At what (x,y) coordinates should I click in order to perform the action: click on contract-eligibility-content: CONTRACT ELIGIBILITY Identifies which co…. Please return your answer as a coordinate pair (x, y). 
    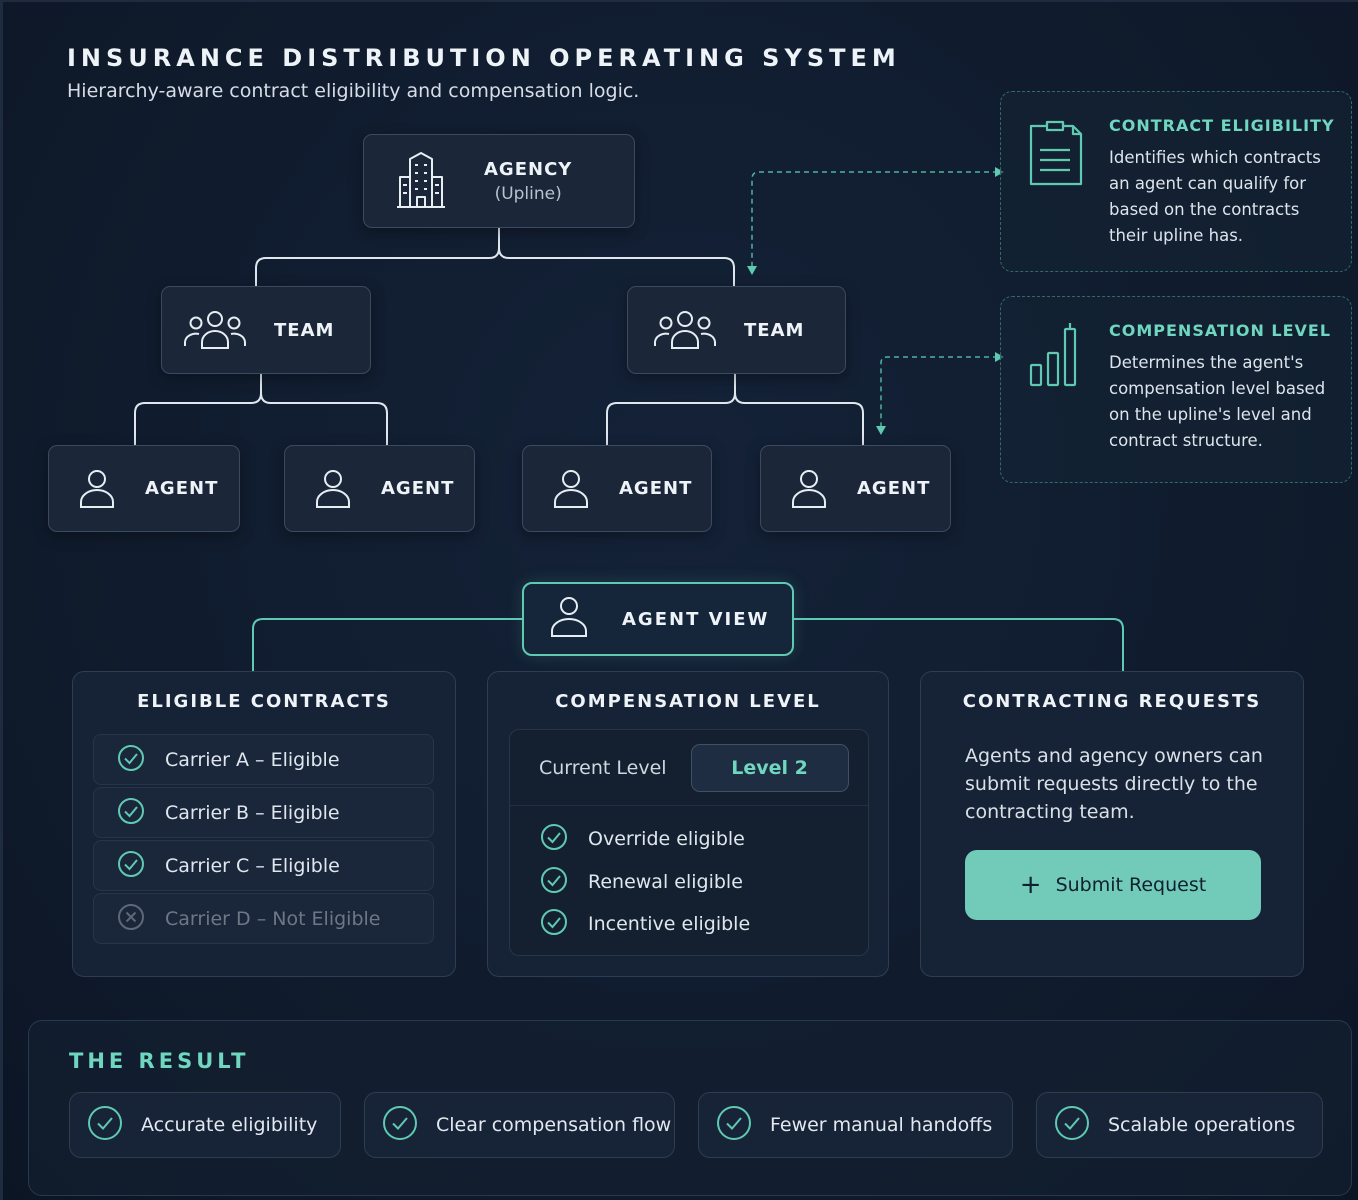
    Looking at the image, I should click on (1222, 192).